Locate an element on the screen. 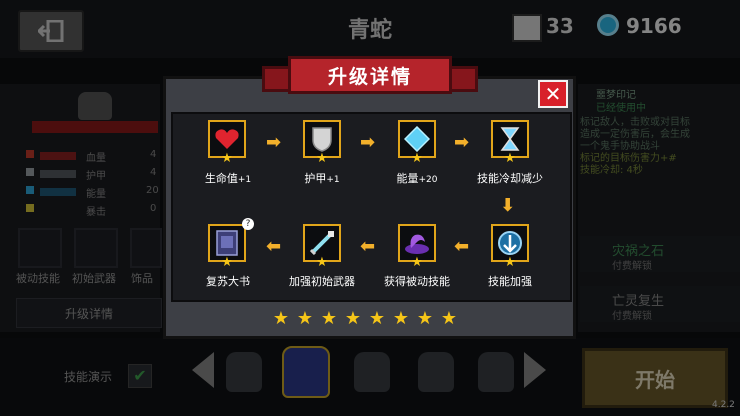  sword-icon is located at coordinates (321, 243).